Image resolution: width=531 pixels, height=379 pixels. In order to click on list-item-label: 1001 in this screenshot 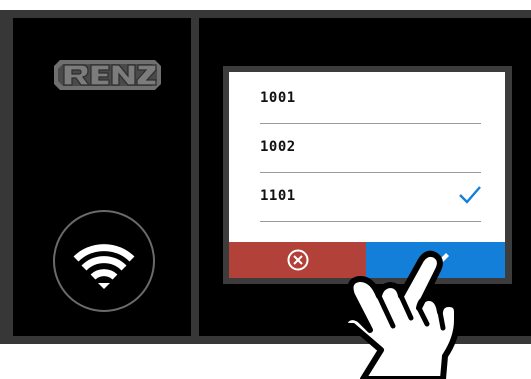, I will do `click(278, 98)`.